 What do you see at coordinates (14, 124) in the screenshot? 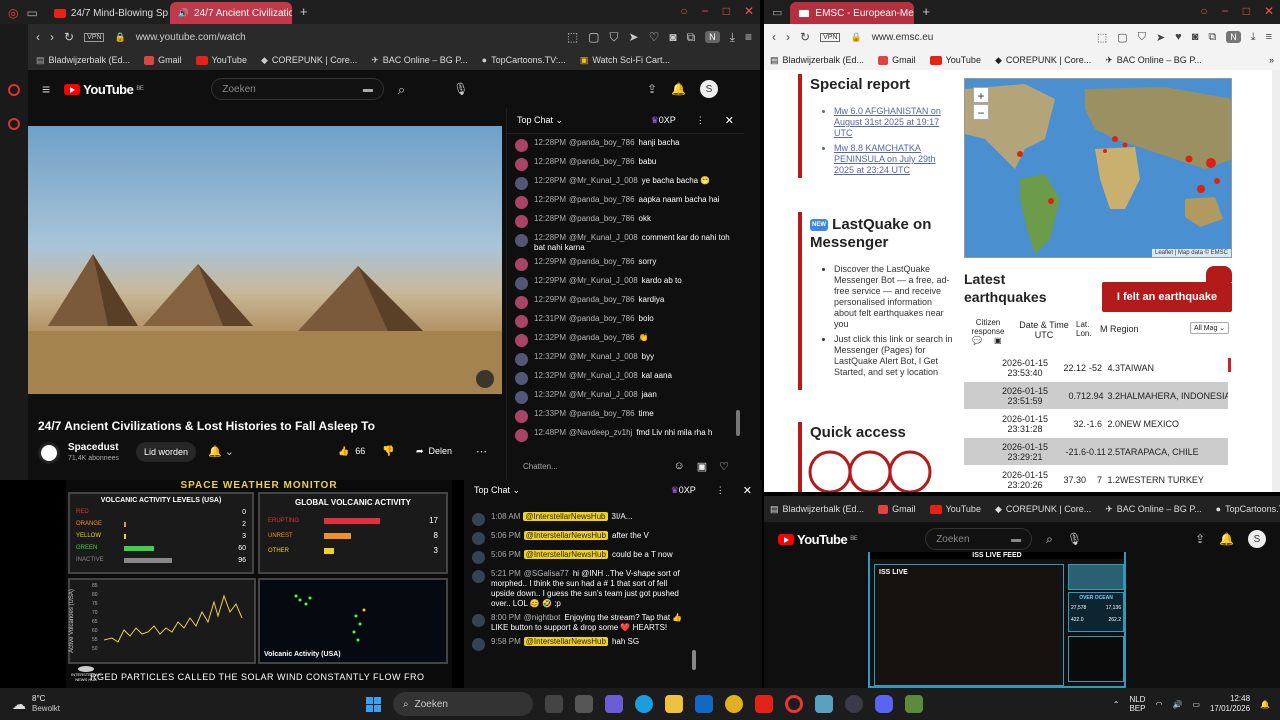
I see `opera-icon` at bounding box center [14, 124].